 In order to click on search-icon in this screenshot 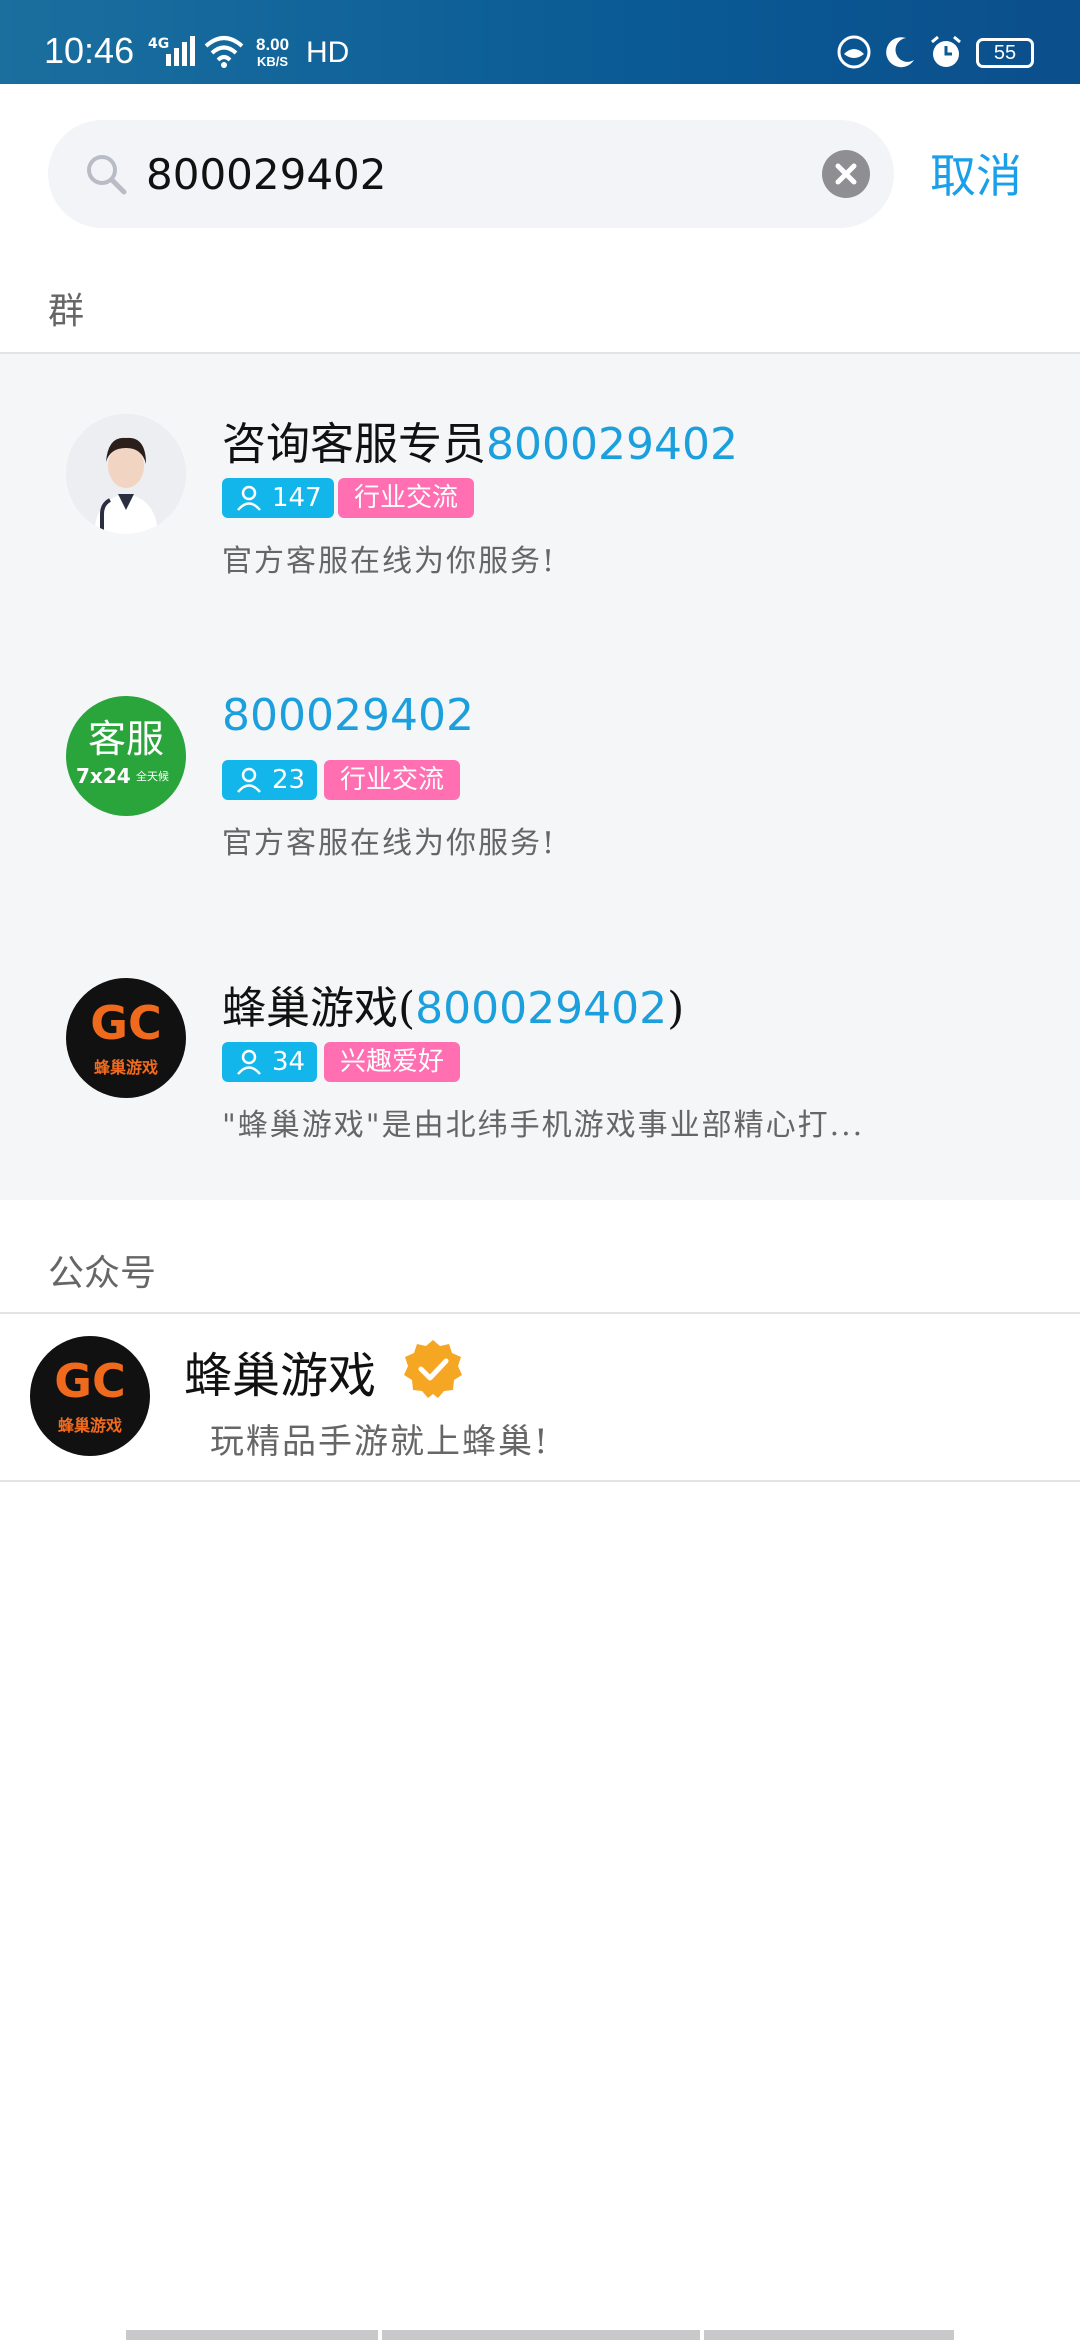, I will do `click(107, 175)`.